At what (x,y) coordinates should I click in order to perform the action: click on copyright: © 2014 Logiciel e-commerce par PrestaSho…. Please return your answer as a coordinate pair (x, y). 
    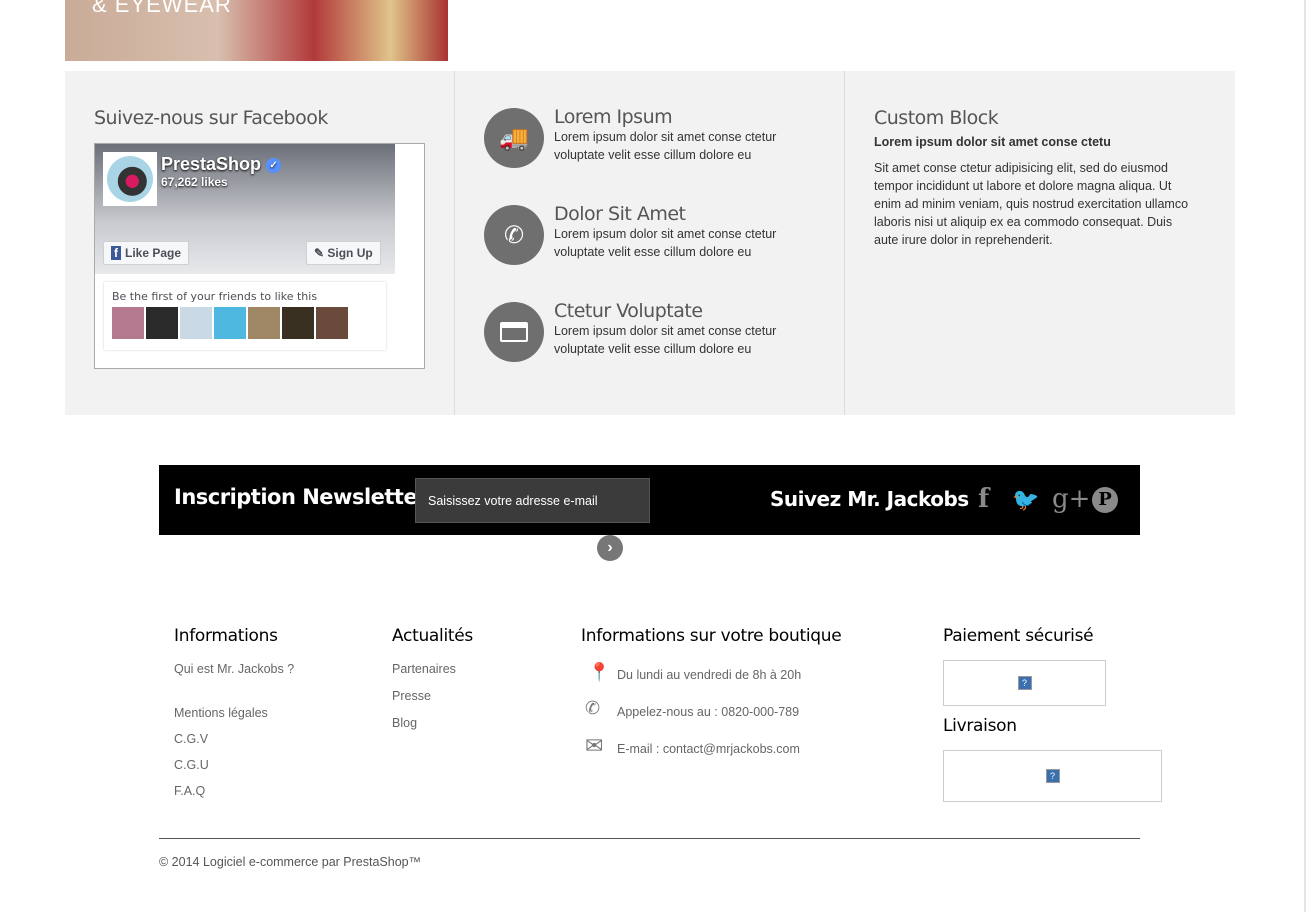
    Looking at the image, I should click on (290, 862).